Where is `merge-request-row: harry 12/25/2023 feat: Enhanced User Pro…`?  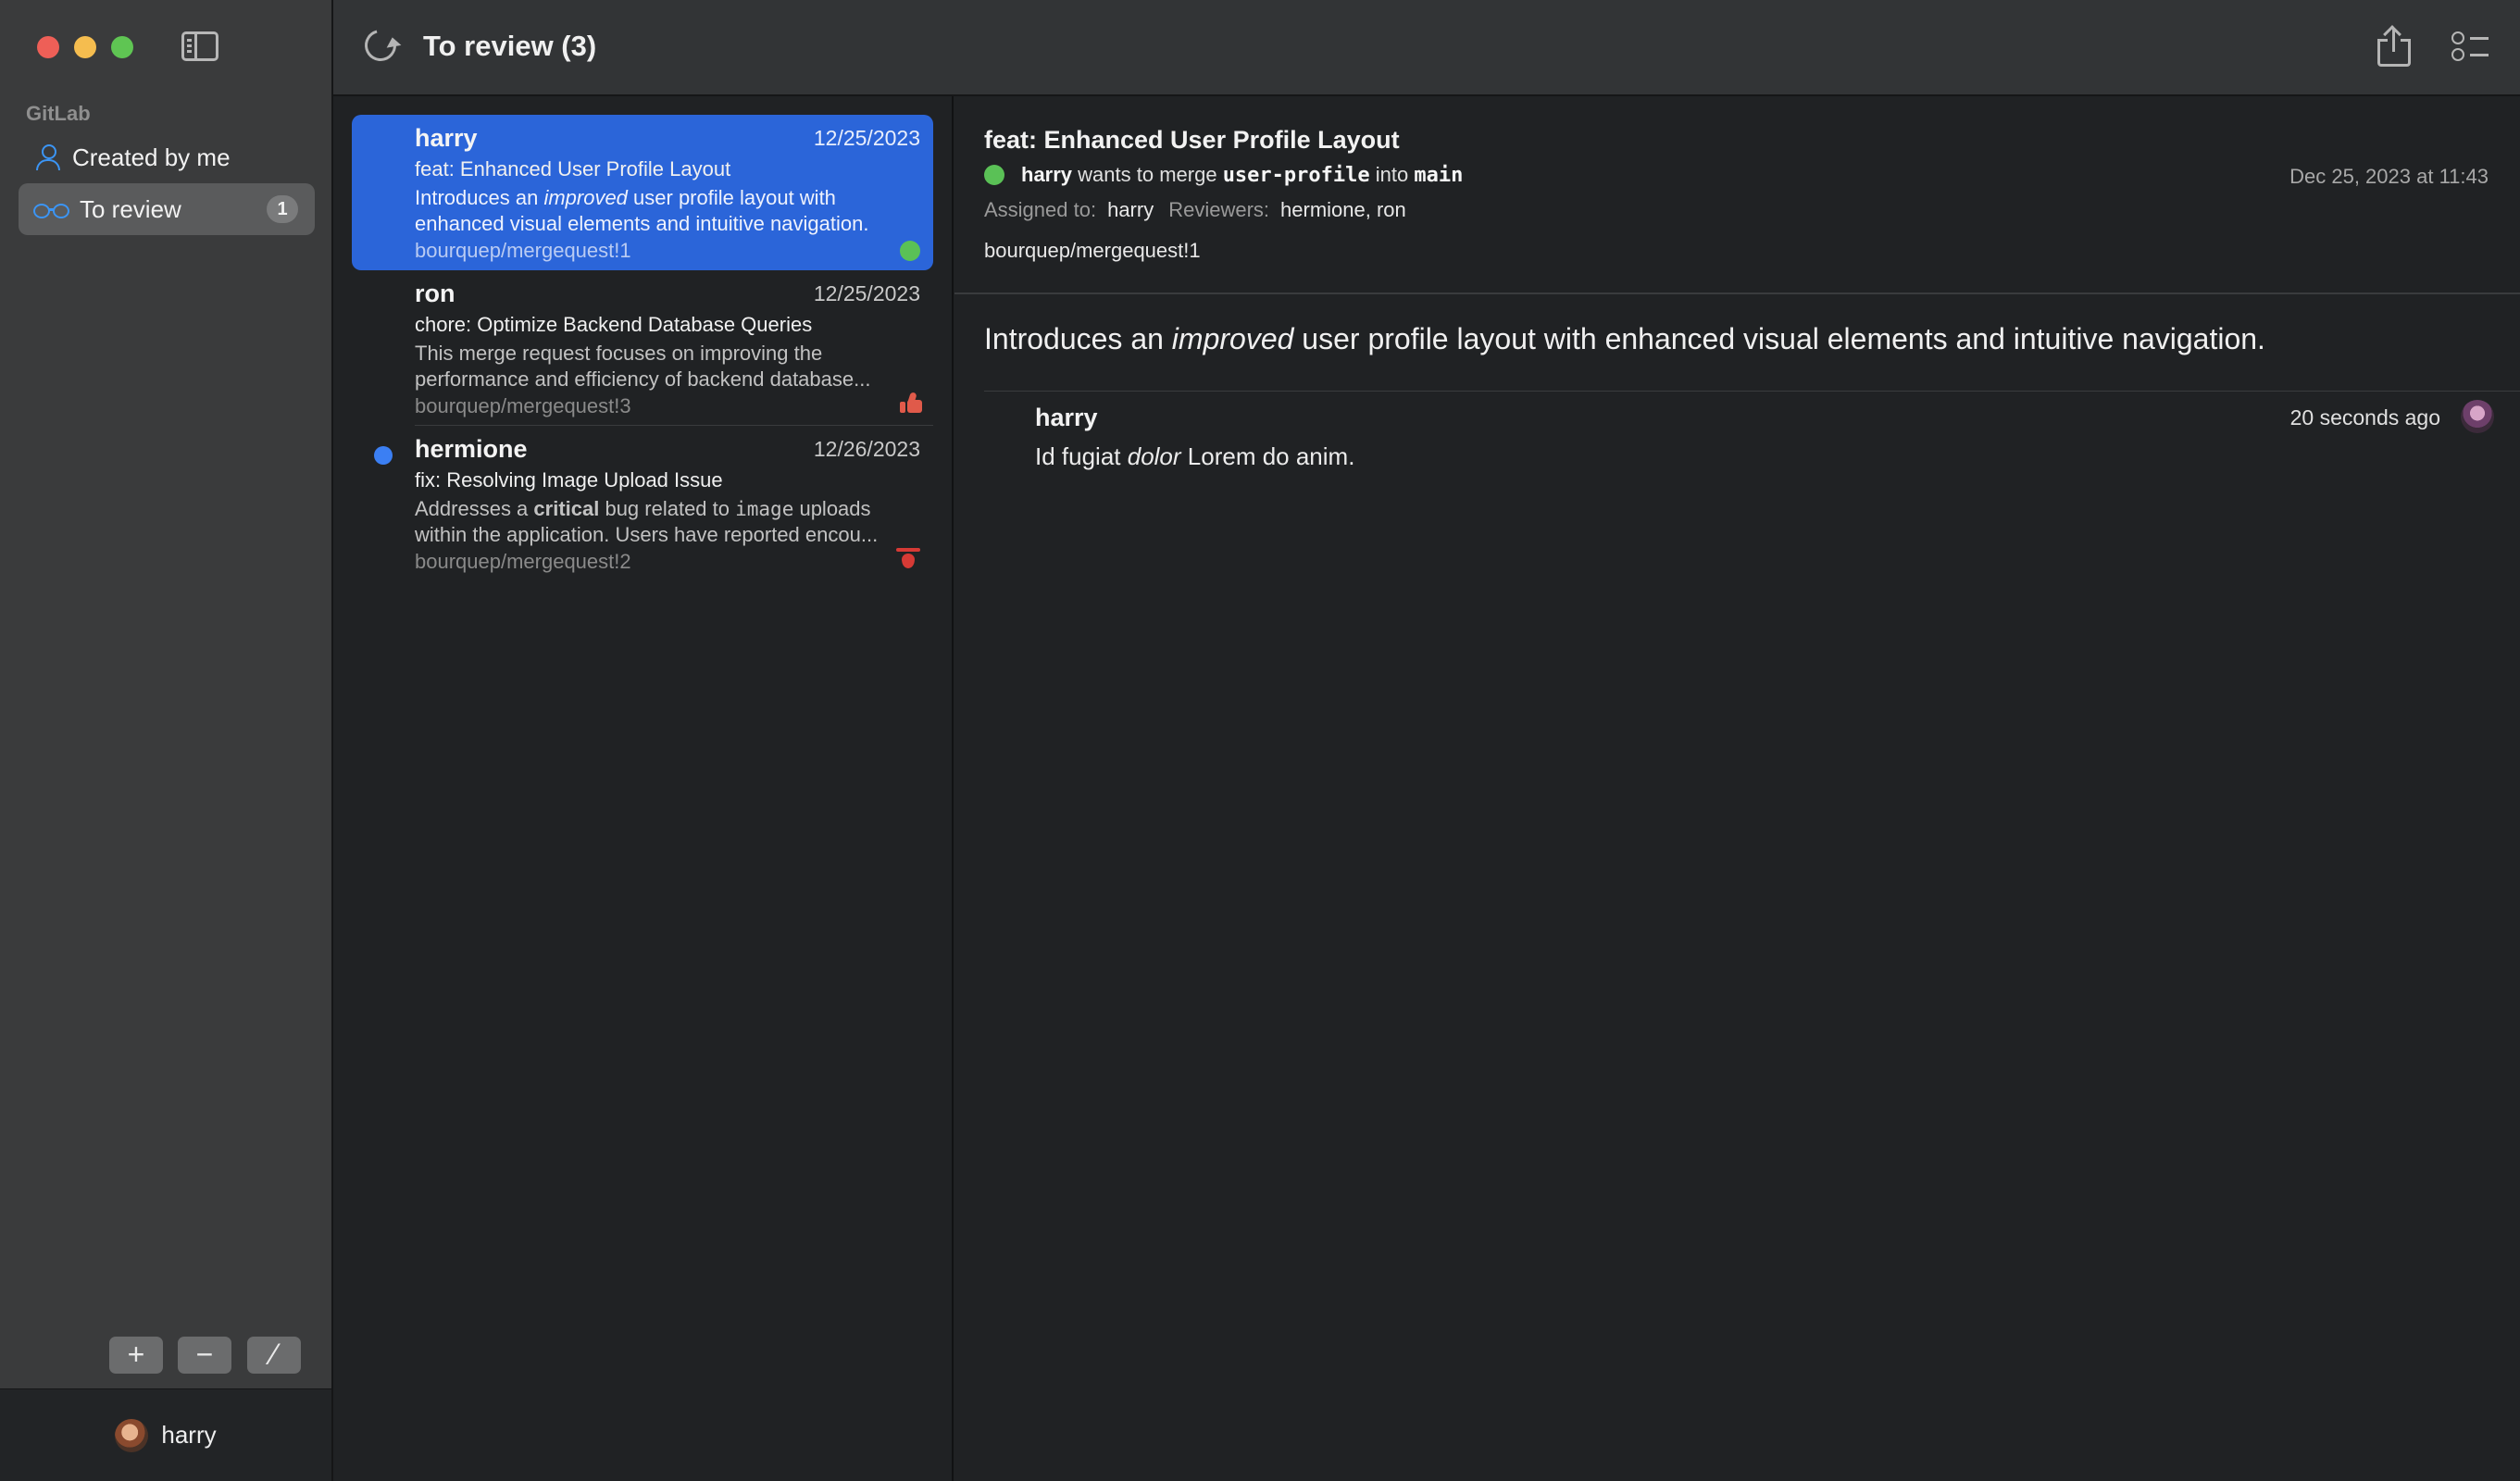 merge-request-row: harry 12/25/2023 feat: Enhanced User Pro… is located at coordinates (642, 192).